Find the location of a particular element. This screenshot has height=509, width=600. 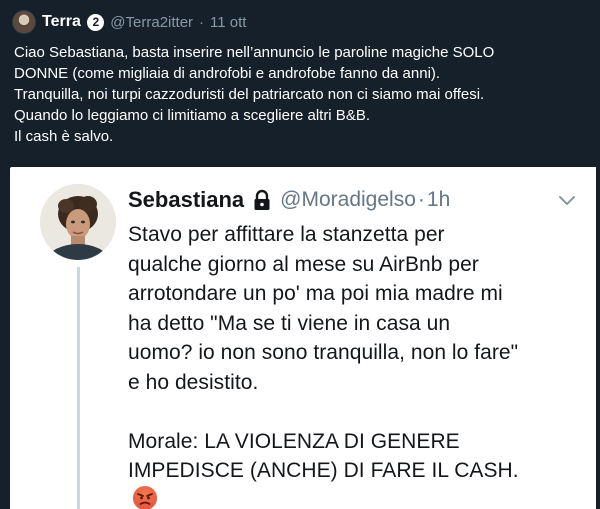

quoted-timestamp: 1h is located at coordinates (438, 200).